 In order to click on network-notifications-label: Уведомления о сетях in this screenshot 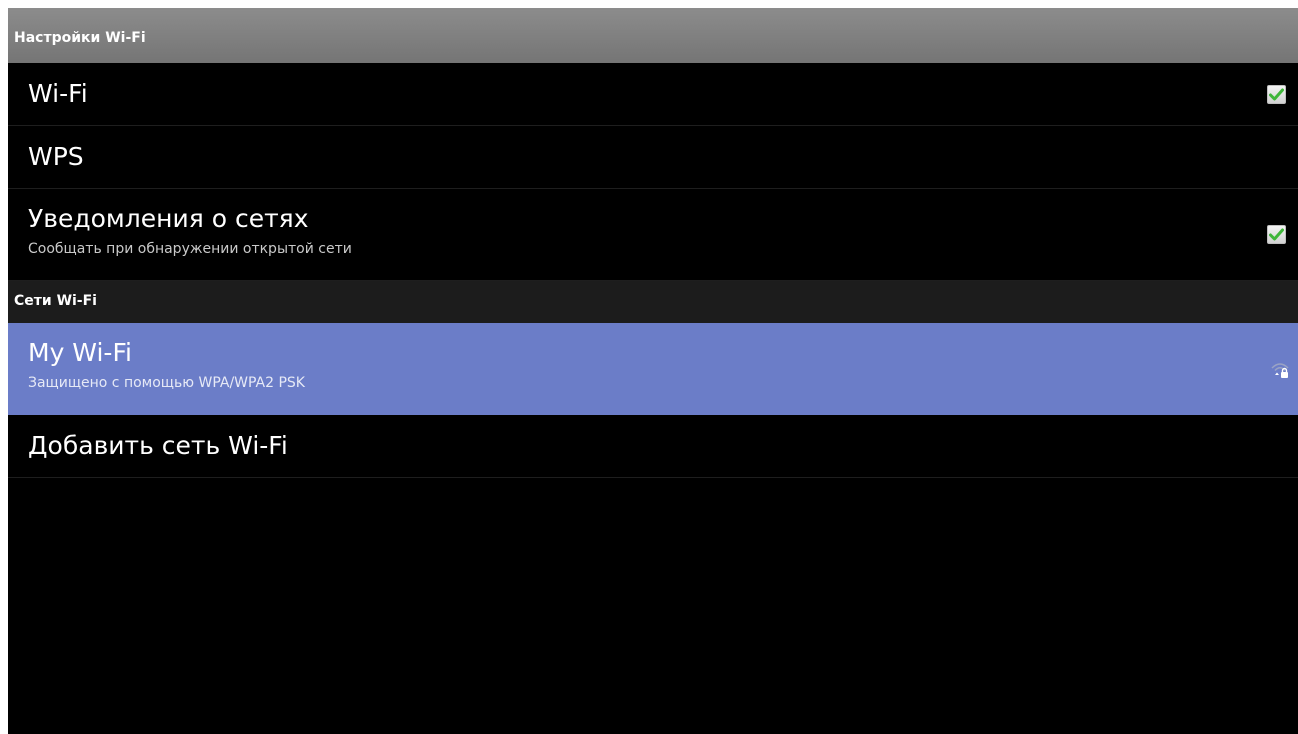, I will do `click(168, 218)`.